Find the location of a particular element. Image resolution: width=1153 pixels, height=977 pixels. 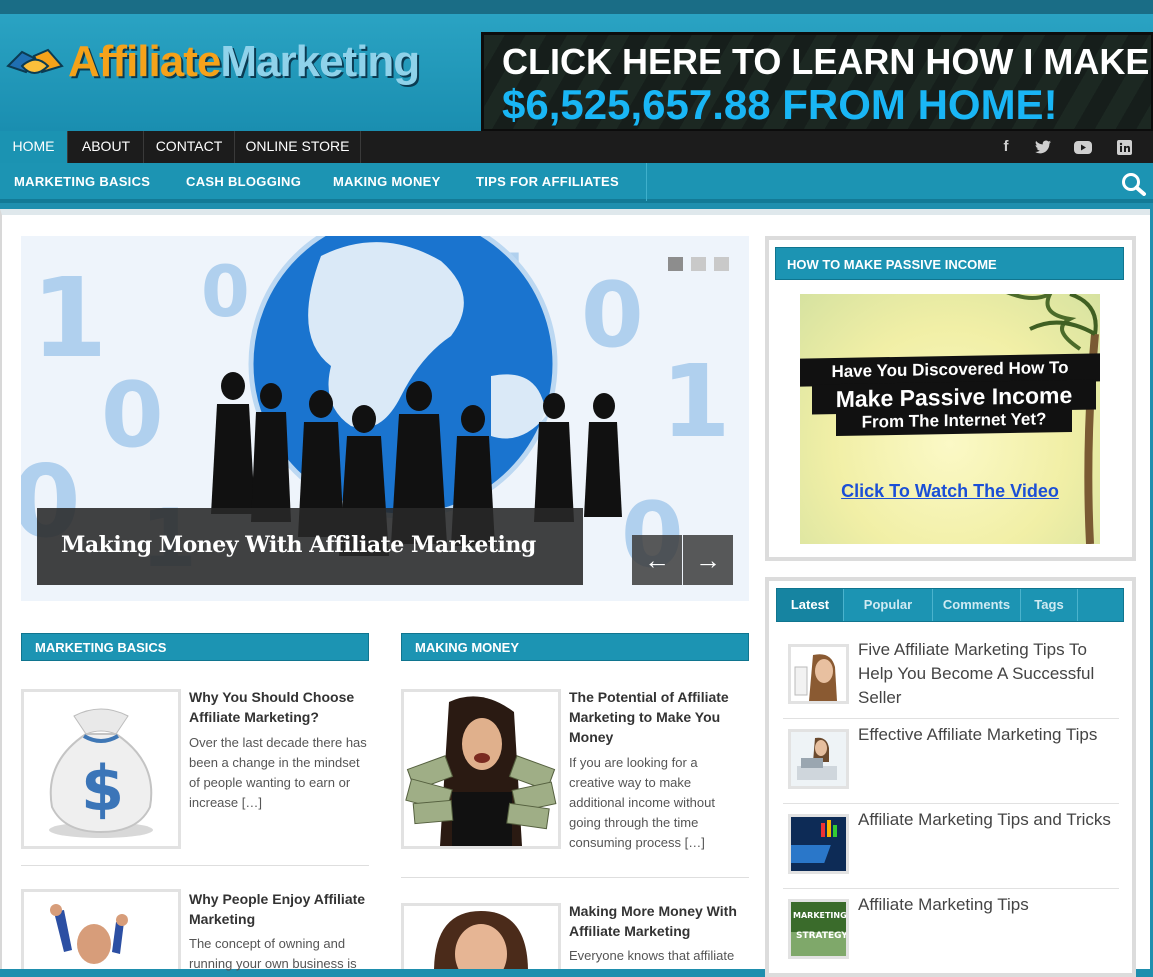

youtube-icon is located at coordinates (1083, 147).